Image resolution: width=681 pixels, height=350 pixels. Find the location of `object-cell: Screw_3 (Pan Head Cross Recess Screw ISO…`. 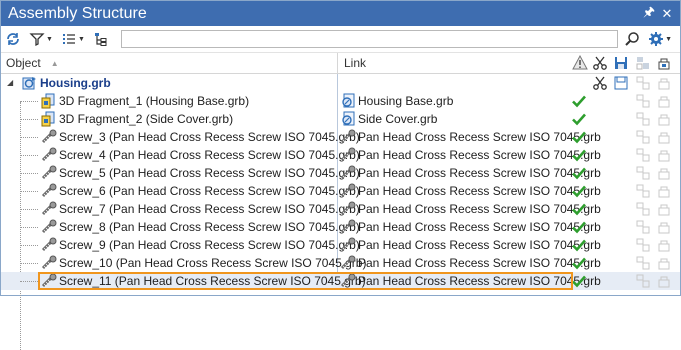

object-cell: Screw_3 (Pan Head Cross Recess Screw ISO… is located at coordinates (200, 137).